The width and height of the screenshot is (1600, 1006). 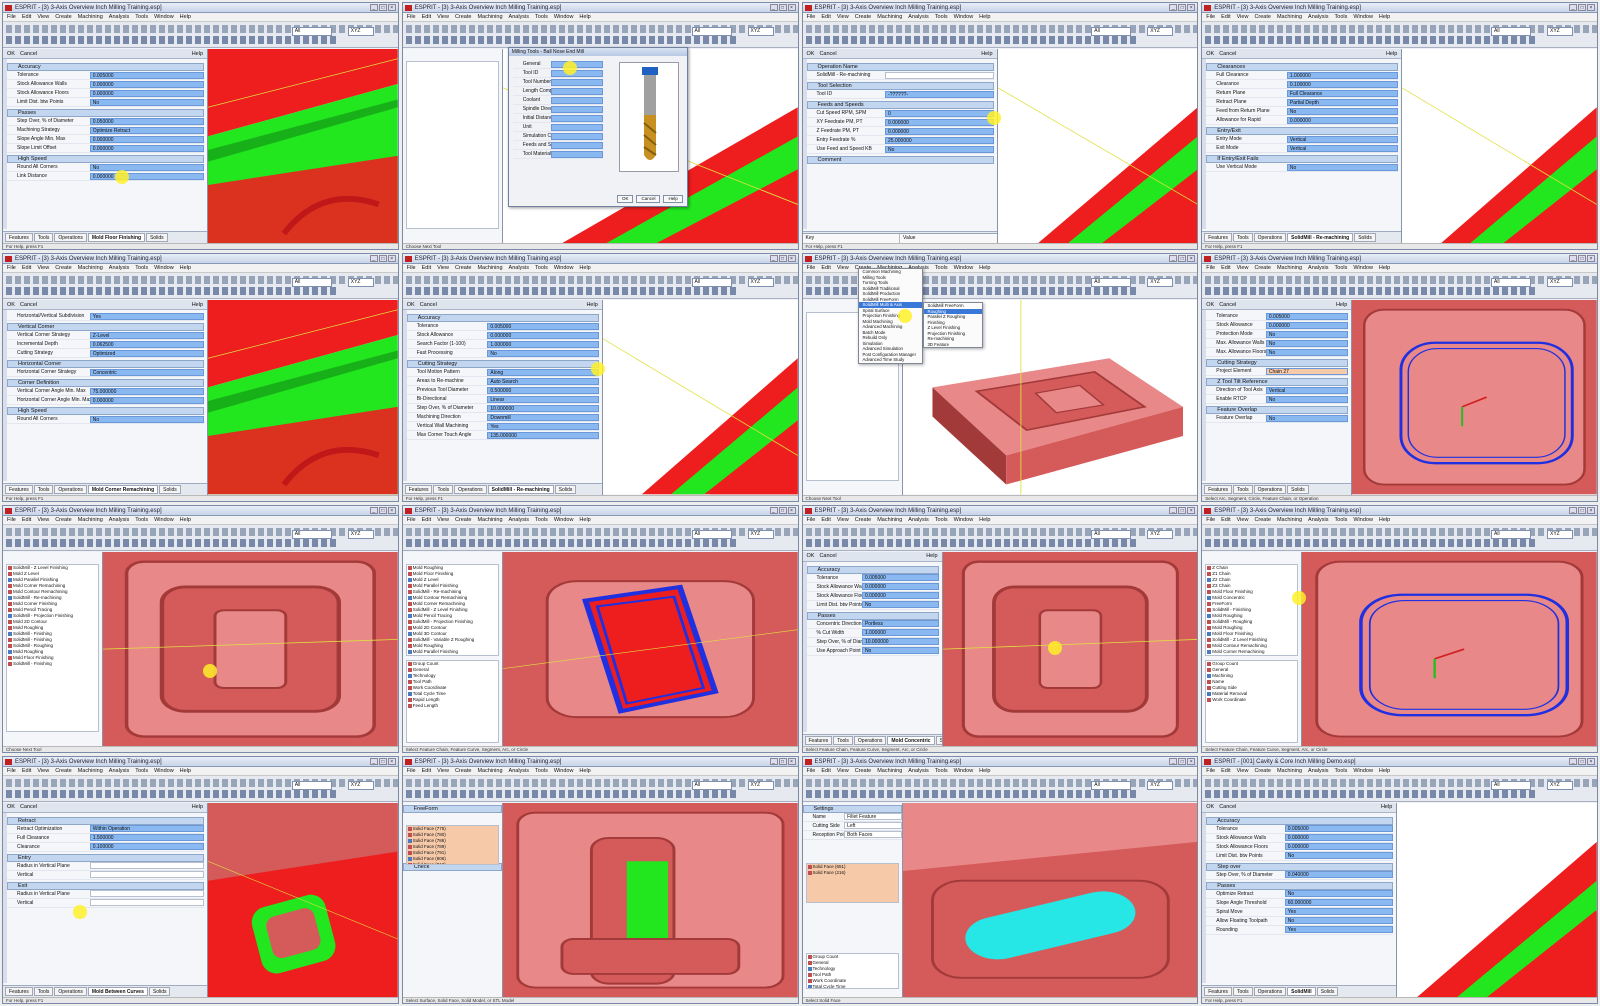 I want to click on cancel-button: Cancel, so click(x=1227, y=807).